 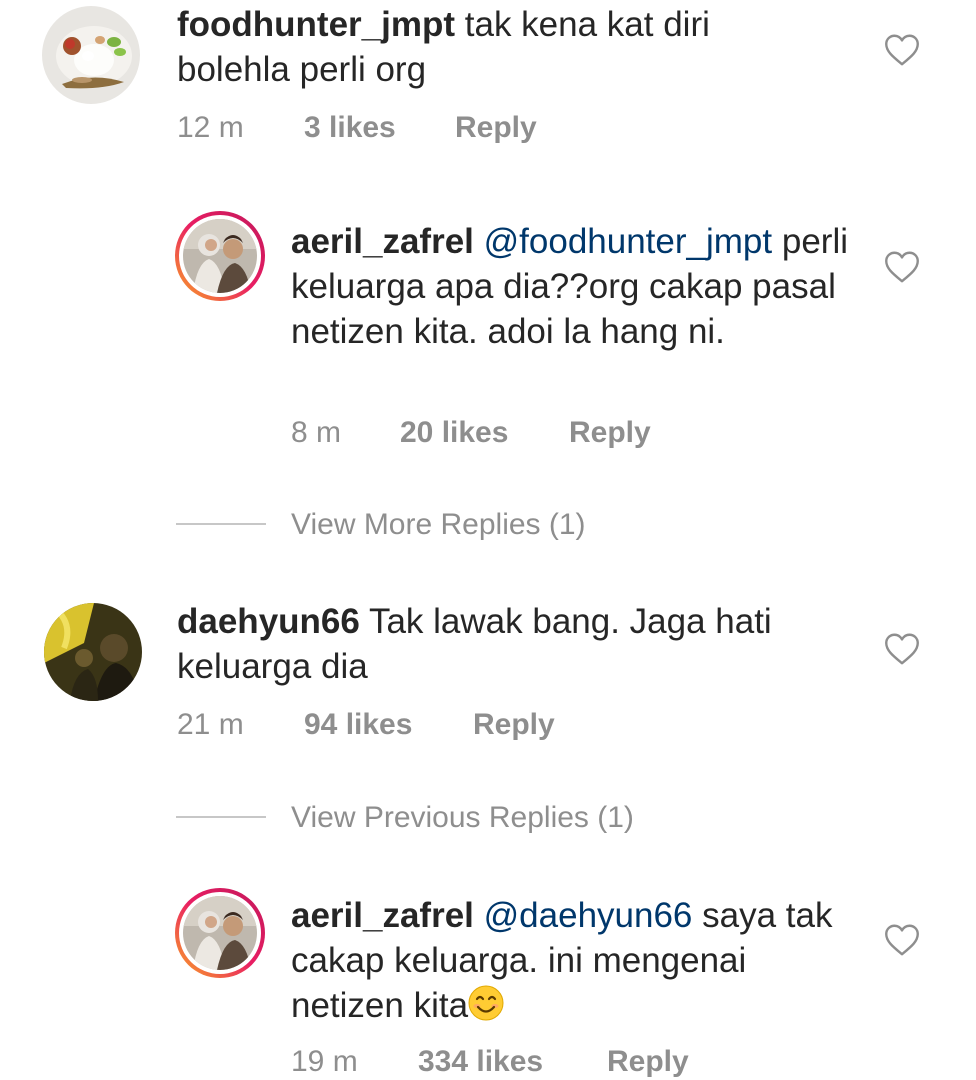 I want to click on mention-link: @foodhunter_jmpt, so click(x=628, y=241).